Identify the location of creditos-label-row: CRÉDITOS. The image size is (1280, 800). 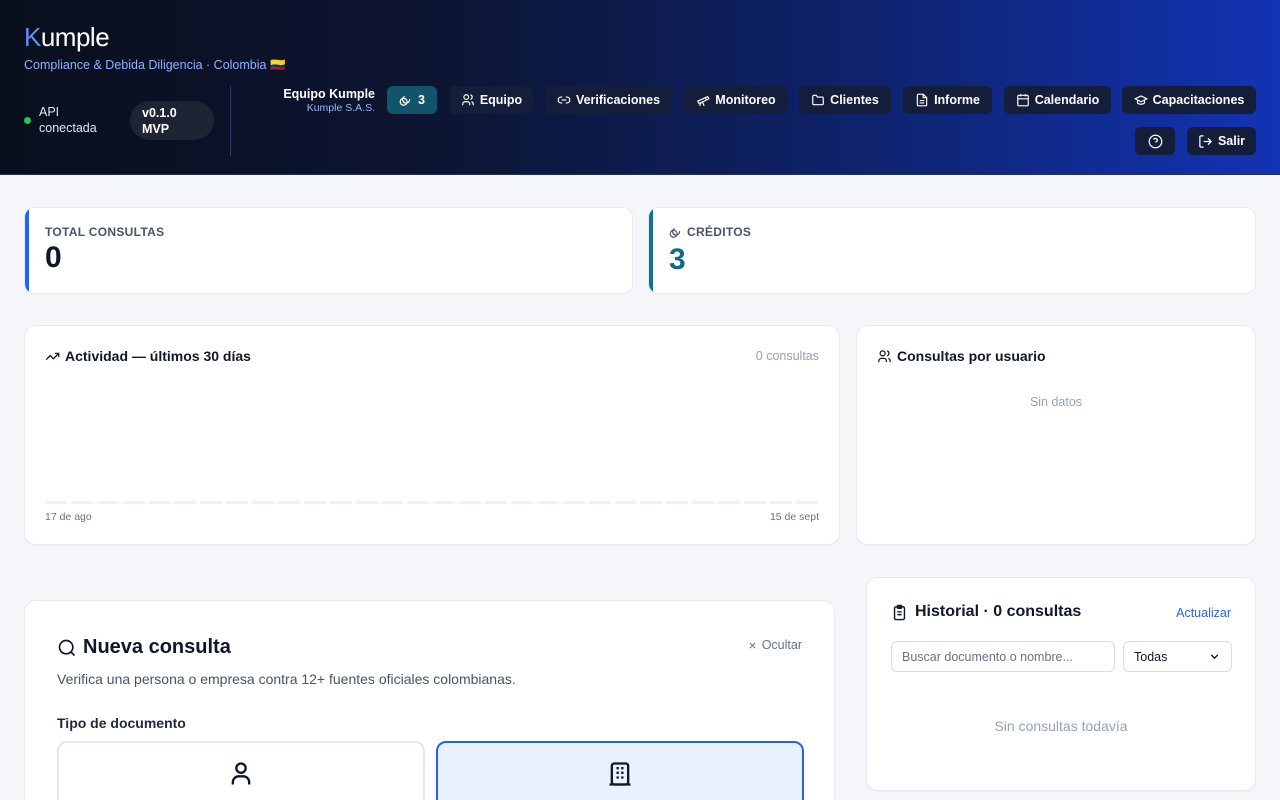
(710, 232).